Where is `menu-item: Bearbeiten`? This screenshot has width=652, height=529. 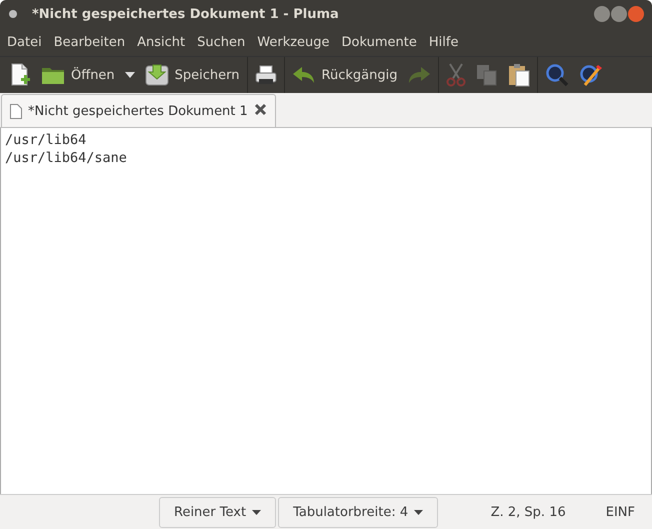 menu-item: Bearbeiten is located at coordinates (90, 42).